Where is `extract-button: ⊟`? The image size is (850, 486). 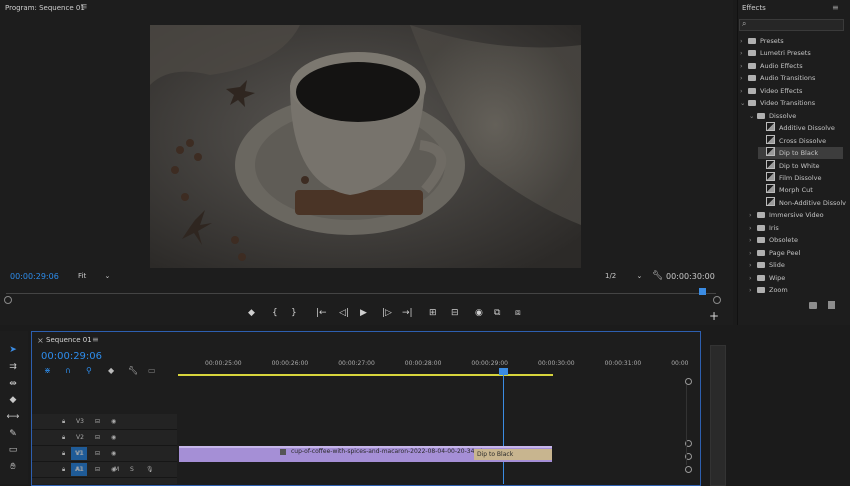
extract-button: ⊟ is located at coordinates (455, 313).